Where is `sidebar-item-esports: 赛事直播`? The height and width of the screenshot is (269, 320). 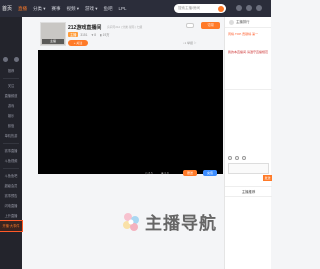 sidebar-item-esports: 赛事直播 is located at coordinates (11, 151).